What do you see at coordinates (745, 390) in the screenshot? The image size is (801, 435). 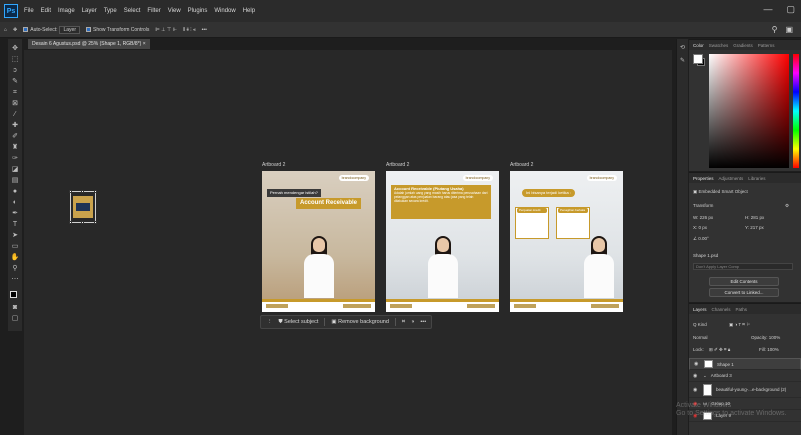 I see `layer-row: ◉ beautiful-young-...e-background (2)` at bounding box center [745, 390].